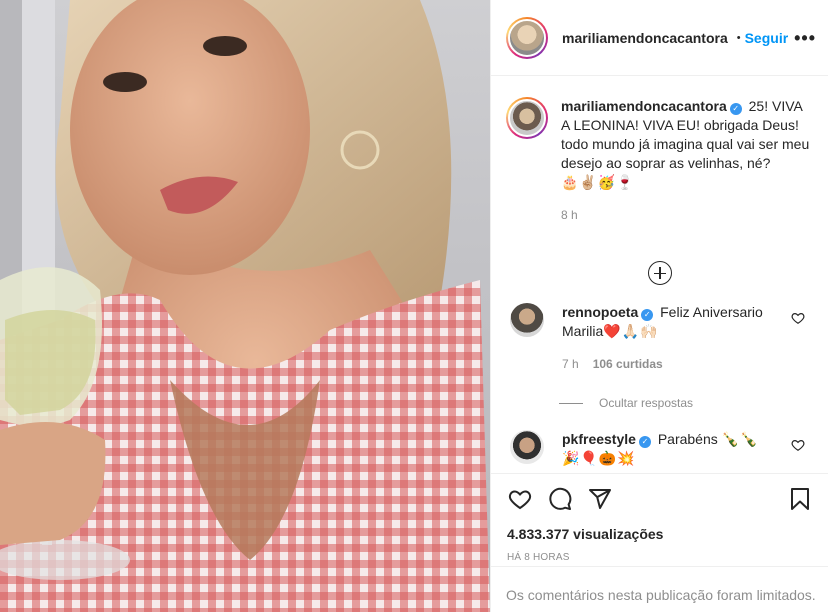 The image size is (828, 612). I want to click on caption-username: mariliamendoncacantora, so click(644, 106).